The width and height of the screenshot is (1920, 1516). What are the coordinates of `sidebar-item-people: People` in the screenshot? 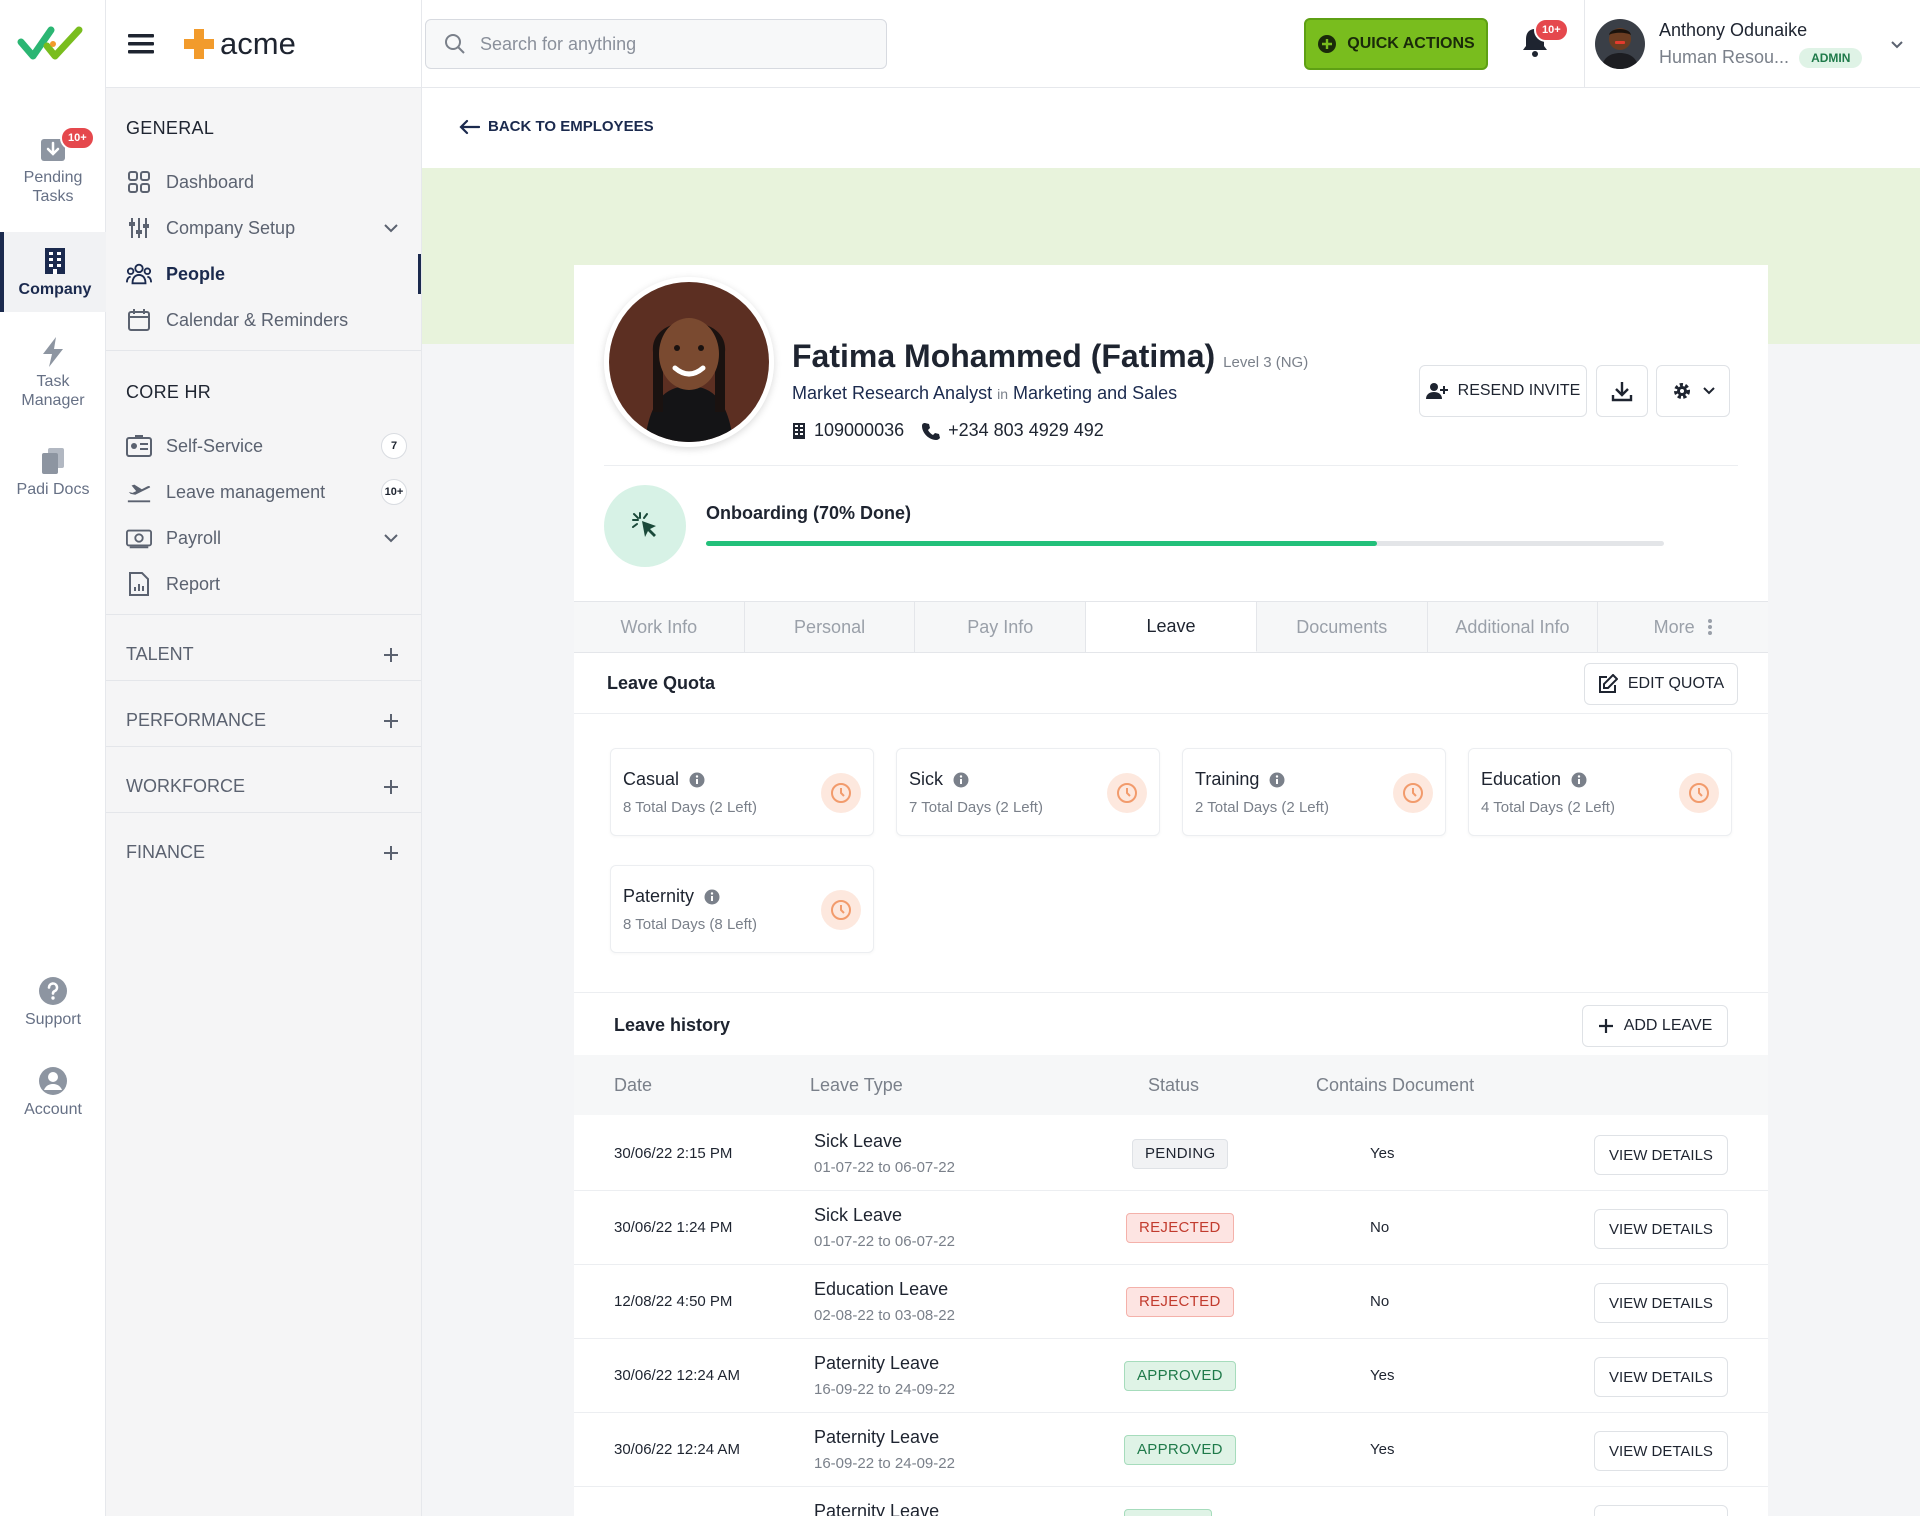 It's located at (273, 274).